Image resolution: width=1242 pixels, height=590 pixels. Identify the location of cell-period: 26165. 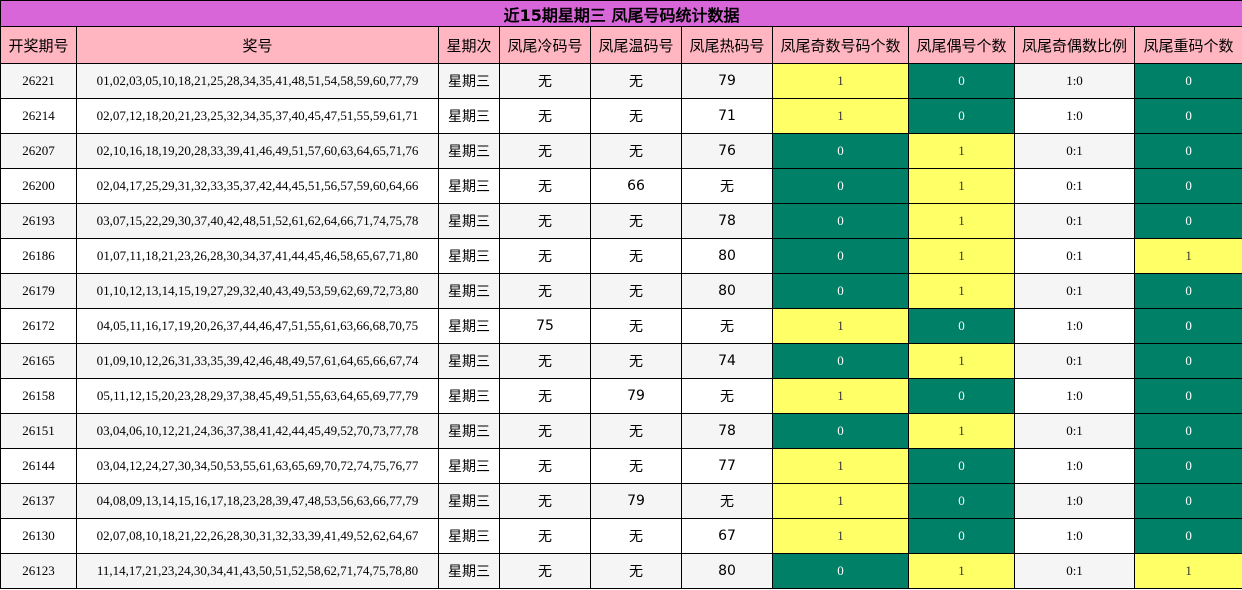
(38, 361).